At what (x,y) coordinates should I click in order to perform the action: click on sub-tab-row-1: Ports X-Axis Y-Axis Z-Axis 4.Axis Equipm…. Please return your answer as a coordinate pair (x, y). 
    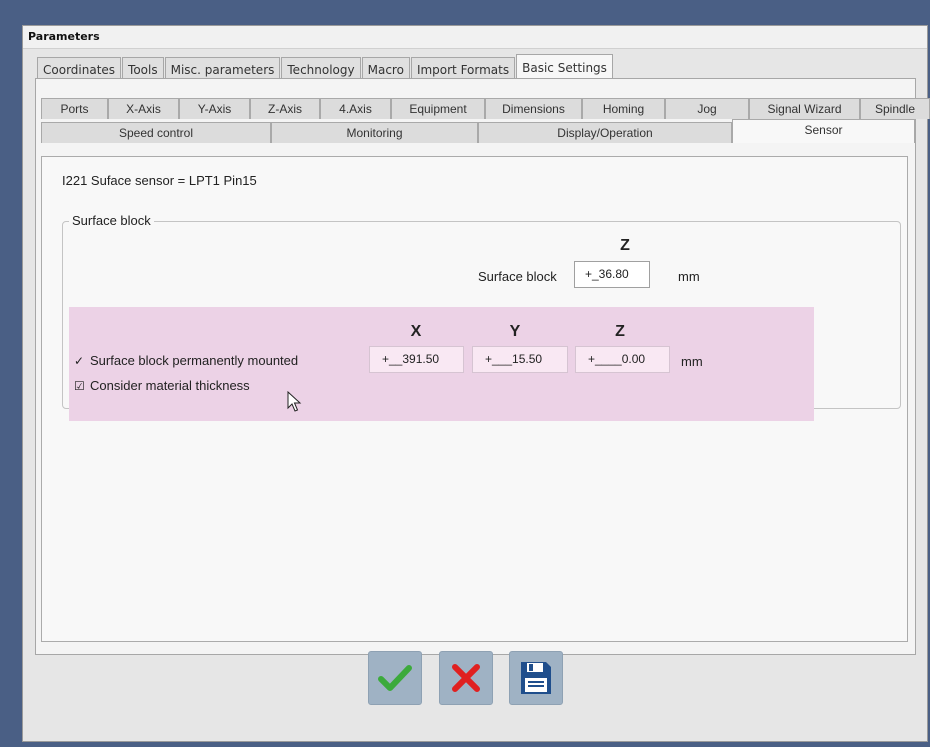
    Looking at the image, I should click on (485, 108).